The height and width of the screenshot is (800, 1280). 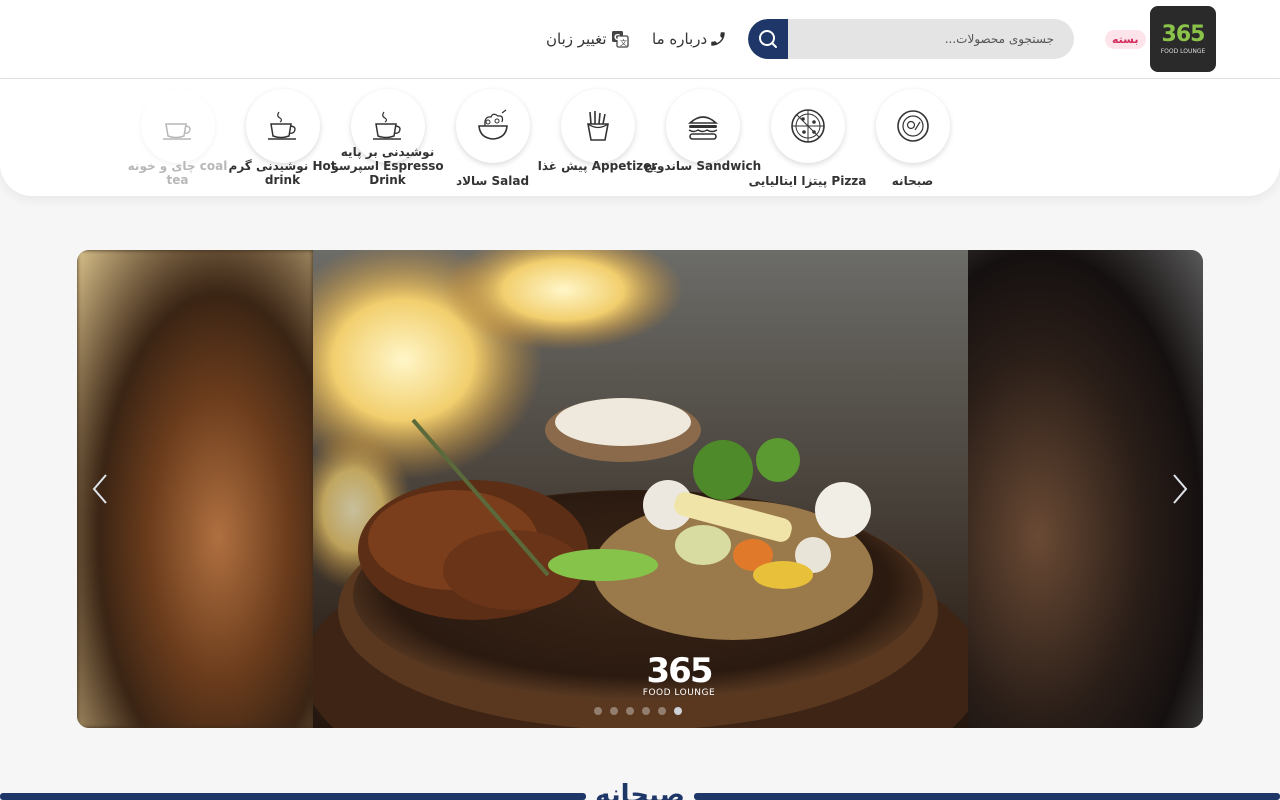 What do you see at coordinates (492, 126) in the screenshot?
I see `salad-icon` at bounding box center [492, 126].